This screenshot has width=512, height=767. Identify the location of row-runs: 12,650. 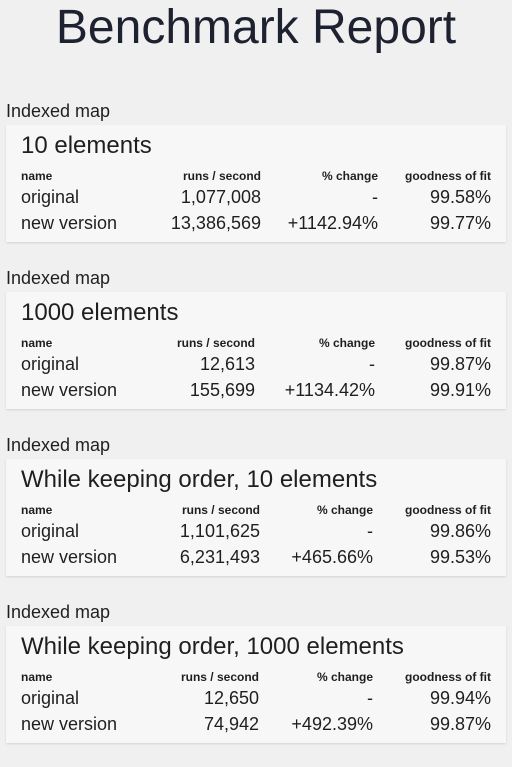
(231, 698).